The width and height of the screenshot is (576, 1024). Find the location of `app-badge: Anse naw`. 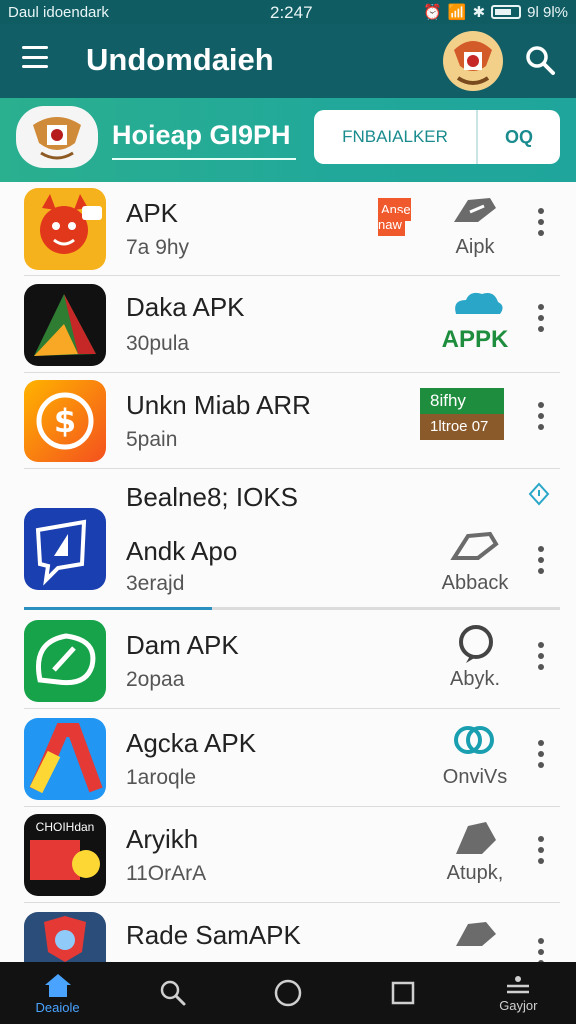

app-badge: Anse naw is located at coordinates (409, 217).